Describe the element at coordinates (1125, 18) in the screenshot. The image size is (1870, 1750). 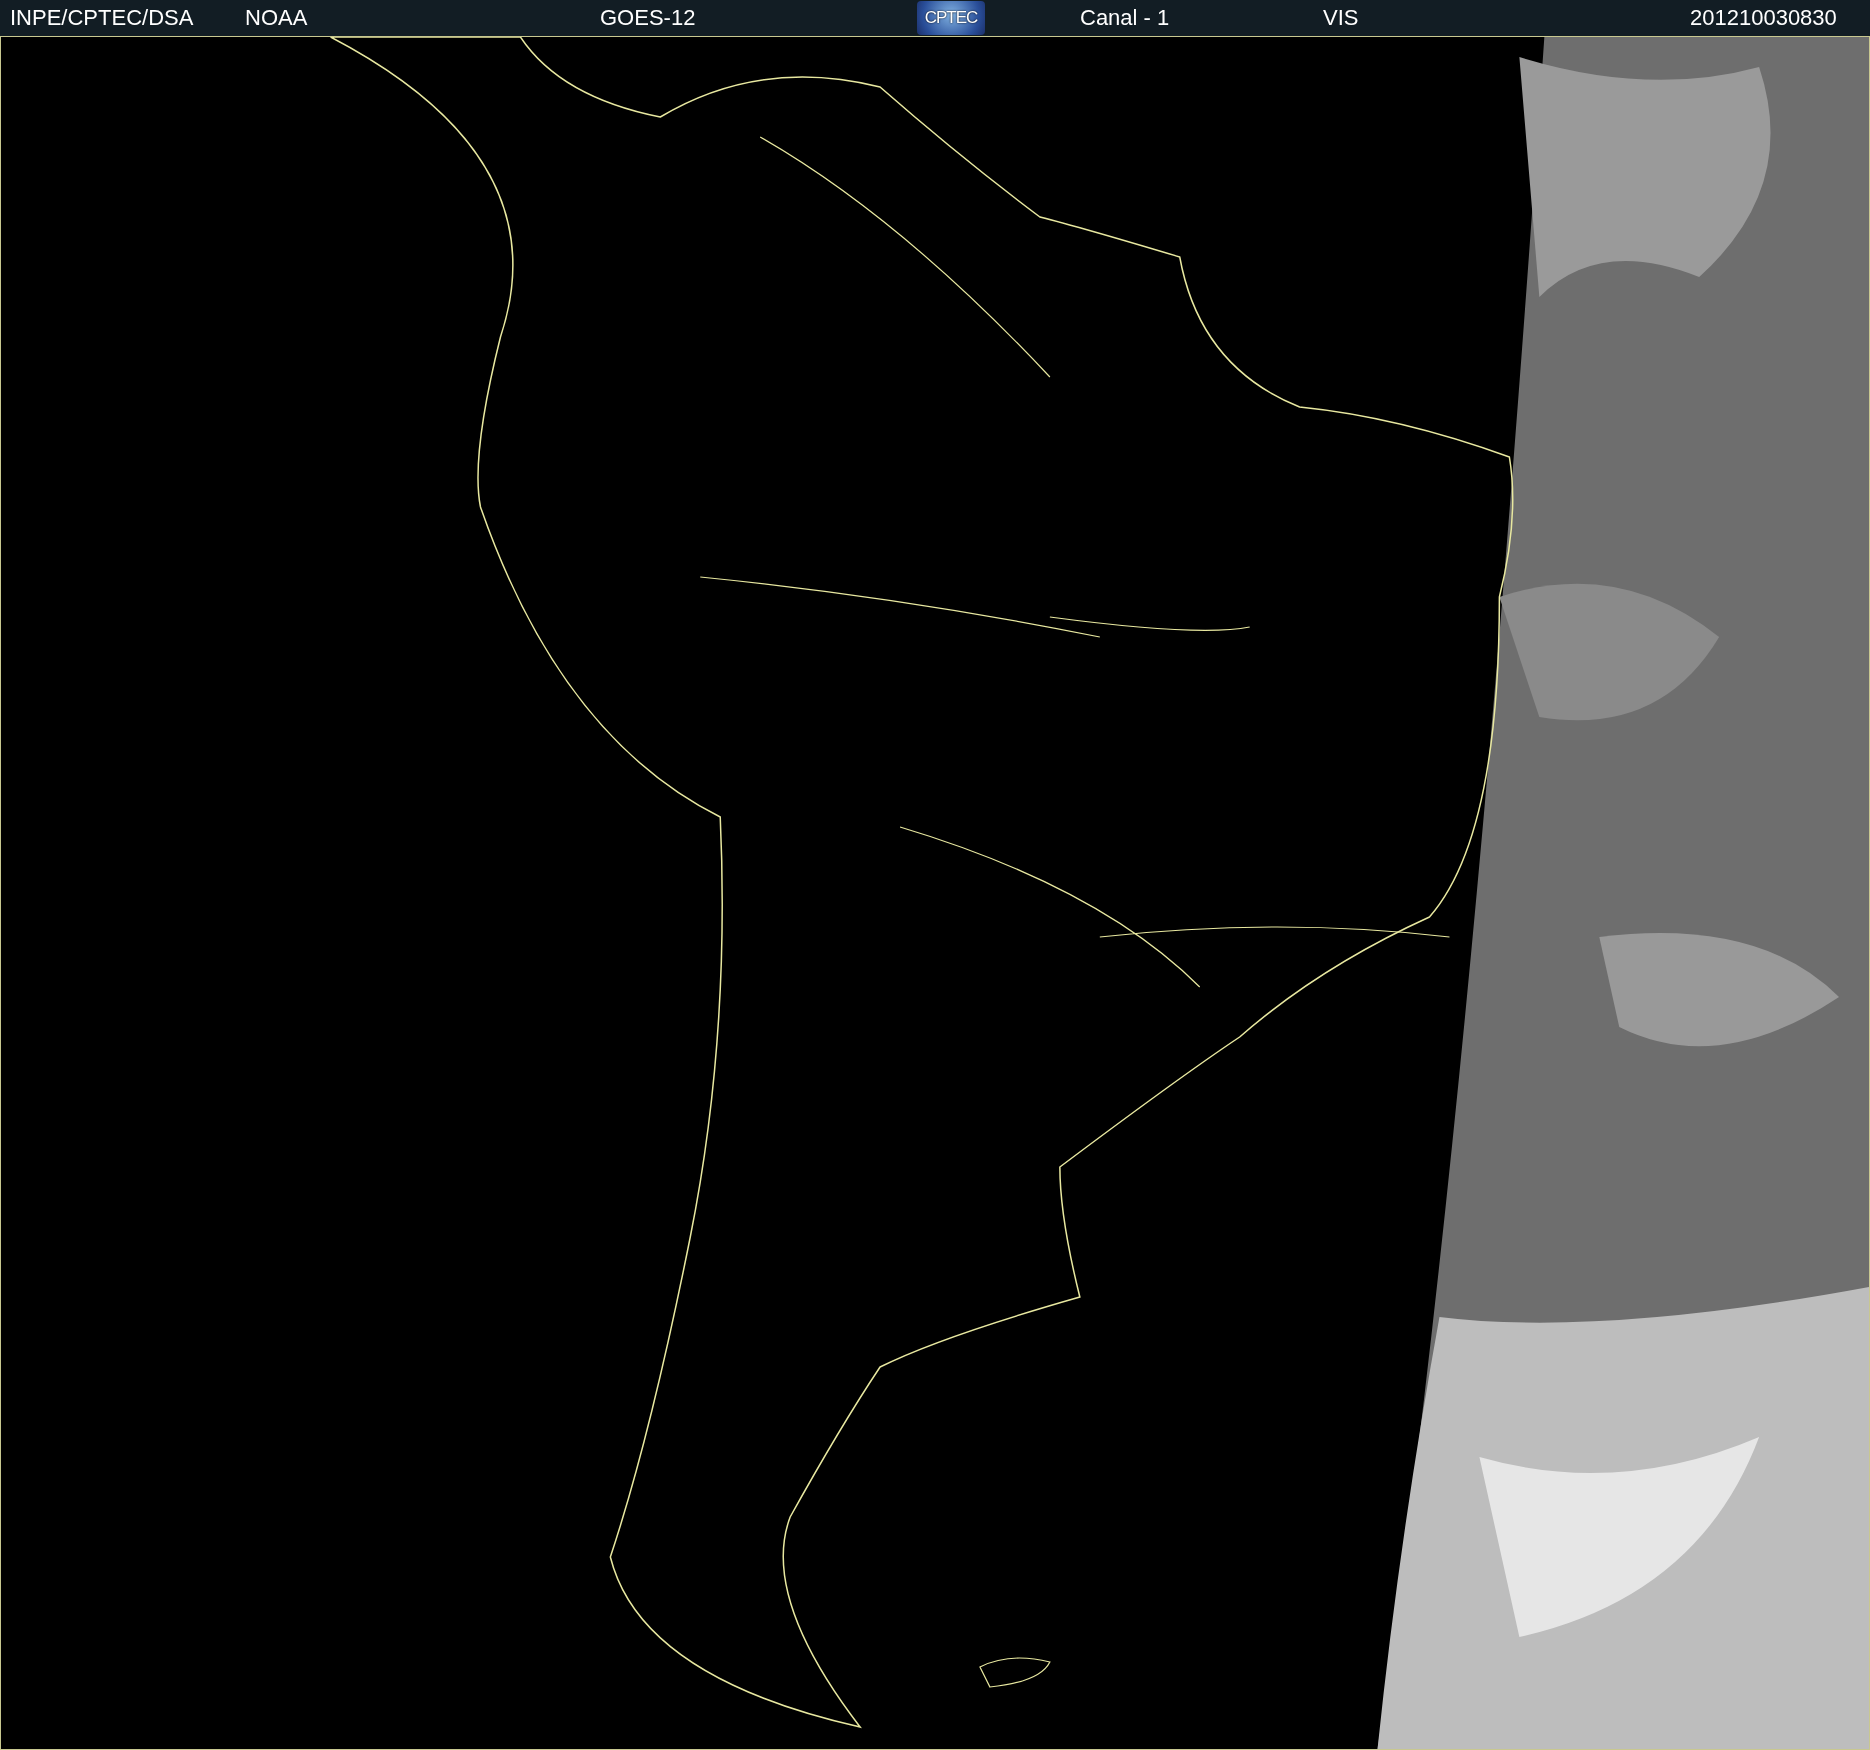
I see `header-label: Canal - 1` at that location.